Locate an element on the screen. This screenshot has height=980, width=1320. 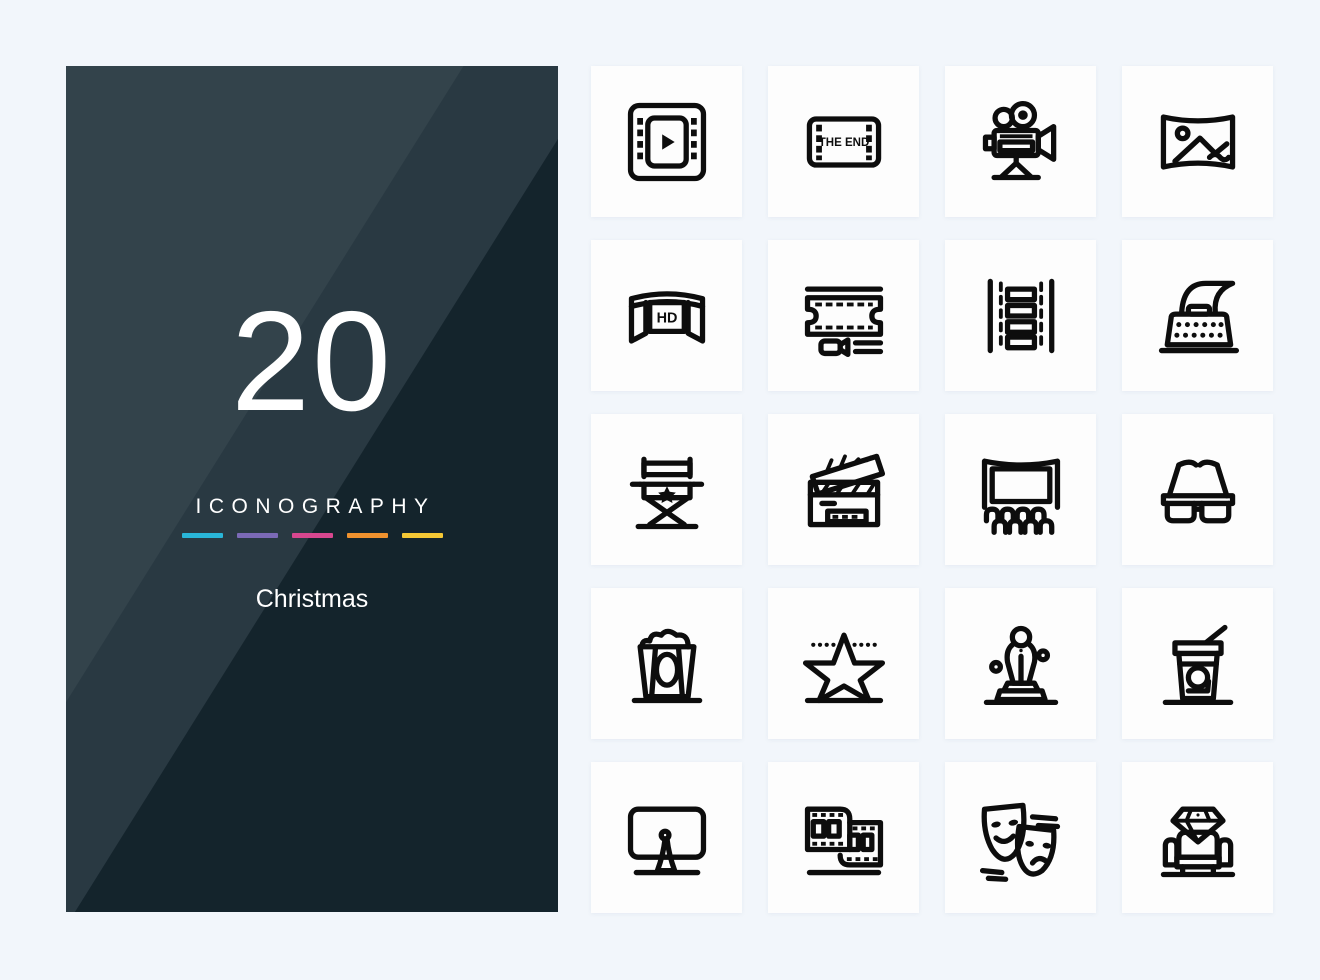
icon-cell-cinema-screen-seats is located at coordinates (1020, 489).